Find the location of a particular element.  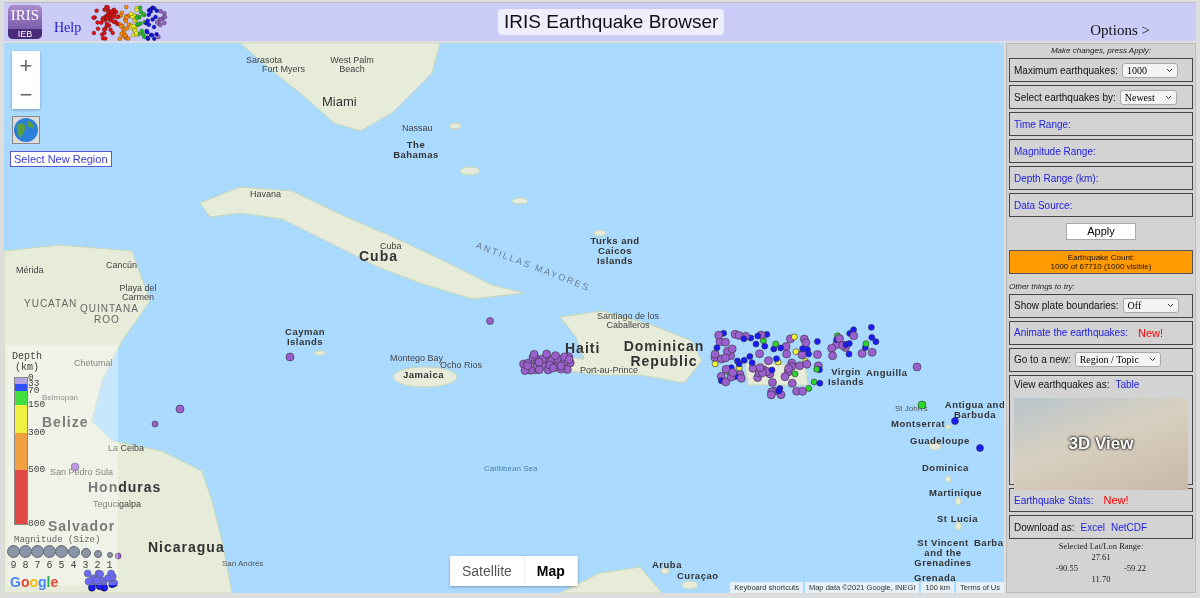

dropdown: Off is located at coordinates (1150, 306).